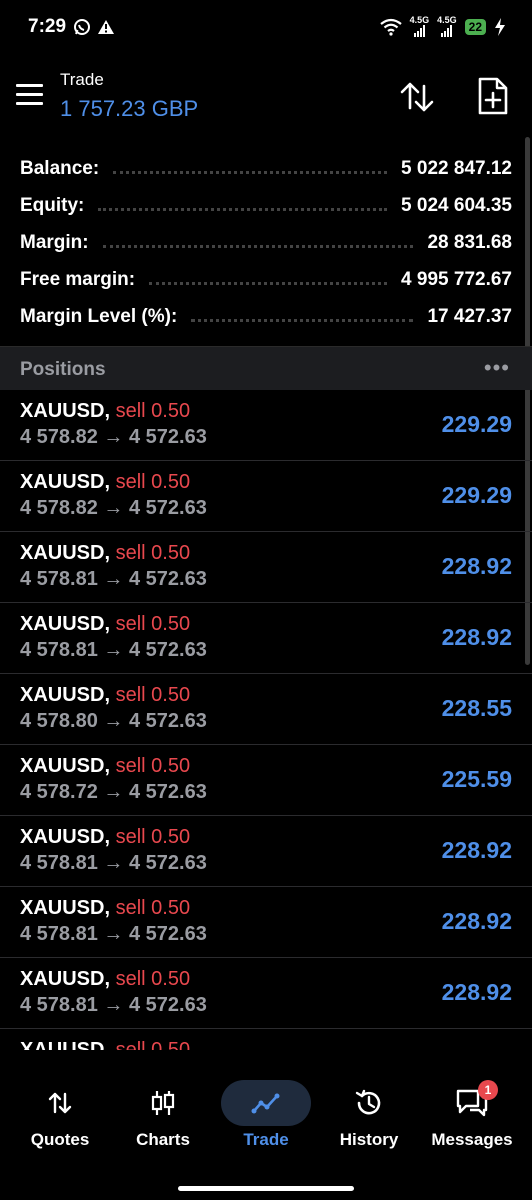  Describe the element at coordinates (488, 1090) in the screenshot. I see `messages-badge: 1` at that location.